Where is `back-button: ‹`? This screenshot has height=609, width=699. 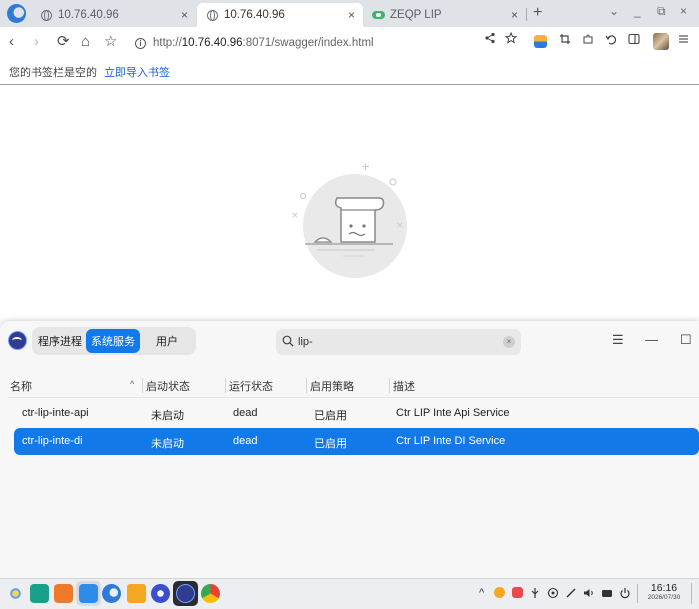
back-button: ‹ is located at coordinates (11, 42).